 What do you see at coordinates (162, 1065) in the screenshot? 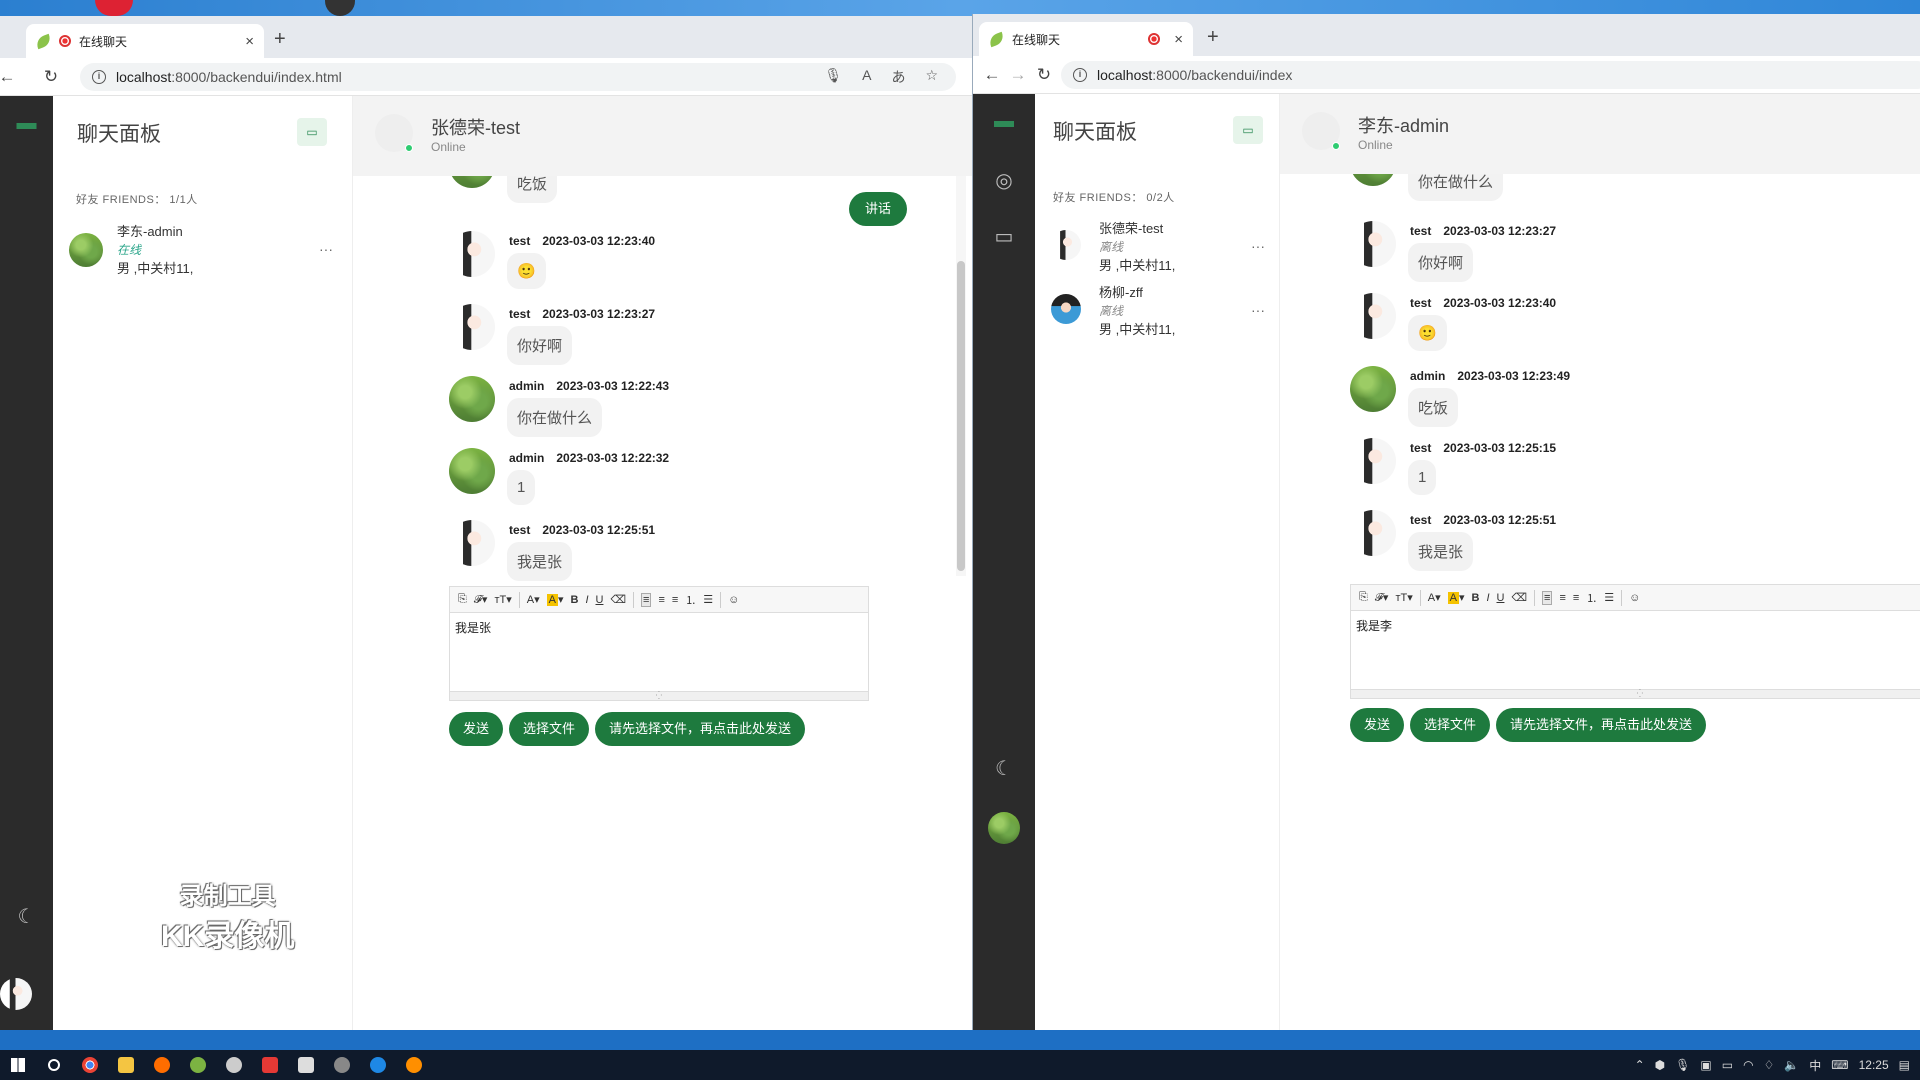
I see `search-app-icon` at bounding box center [162, 1065].